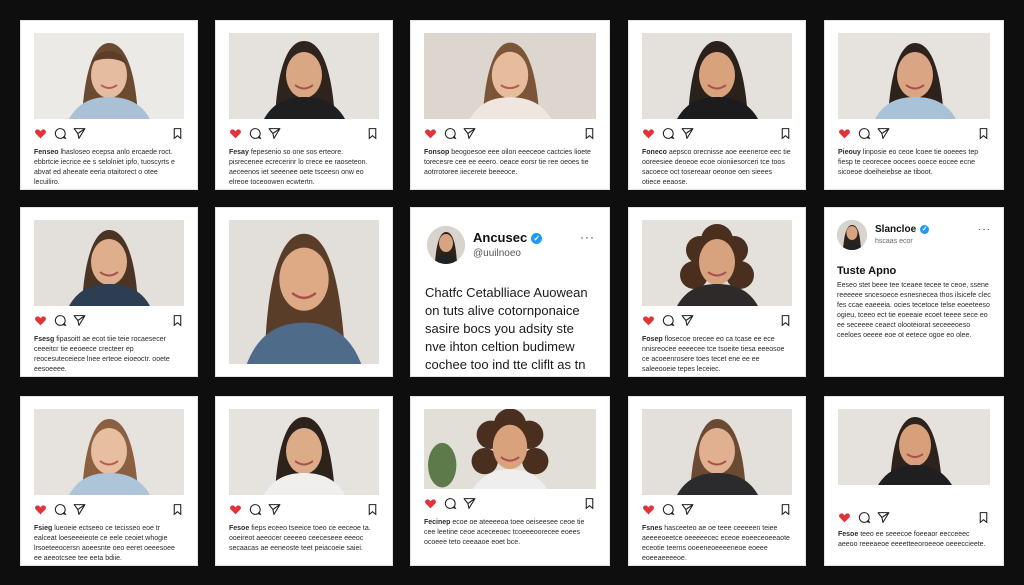 The image size is (1024, 585). I want to click on caption-username: Fsieg, so click(43, 528).